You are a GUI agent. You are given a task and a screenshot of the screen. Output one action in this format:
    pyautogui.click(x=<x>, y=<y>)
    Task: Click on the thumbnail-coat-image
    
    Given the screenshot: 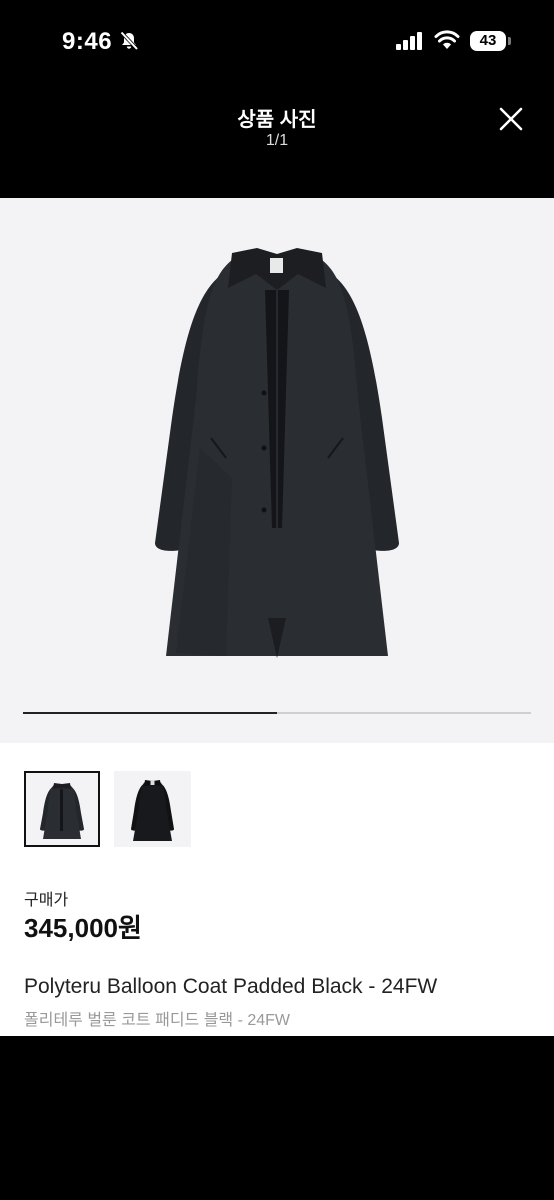 What is the action you would take?
    pyautogui.click(x=62, y=811)
    